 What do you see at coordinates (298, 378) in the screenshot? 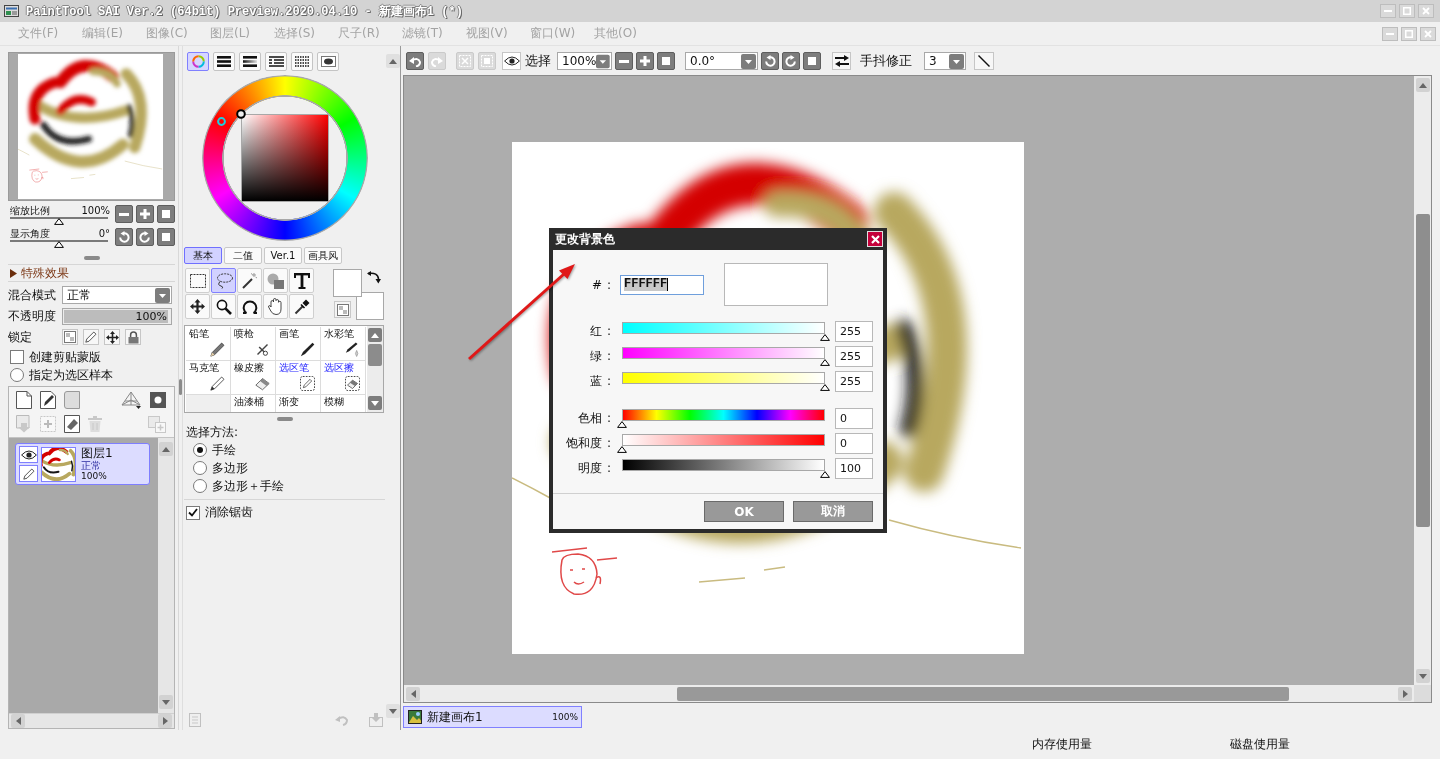
I see `brush-slot: 选区笔` at bounding box center [298, 378].